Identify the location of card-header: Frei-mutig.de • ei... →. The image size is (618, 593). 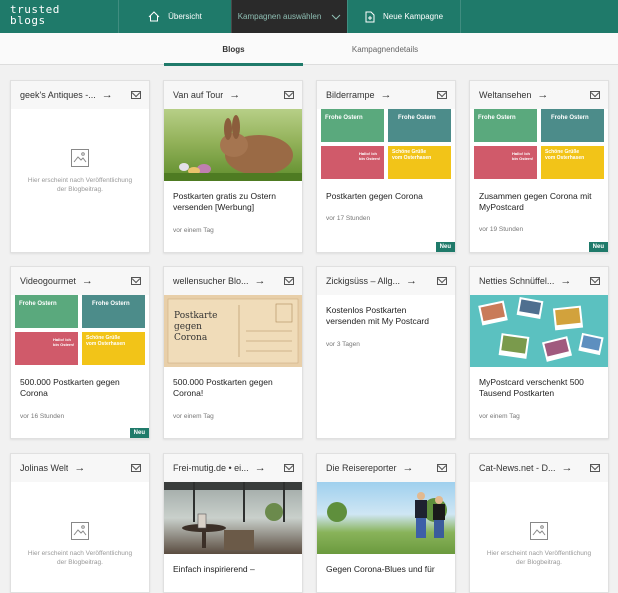
(233, 468).